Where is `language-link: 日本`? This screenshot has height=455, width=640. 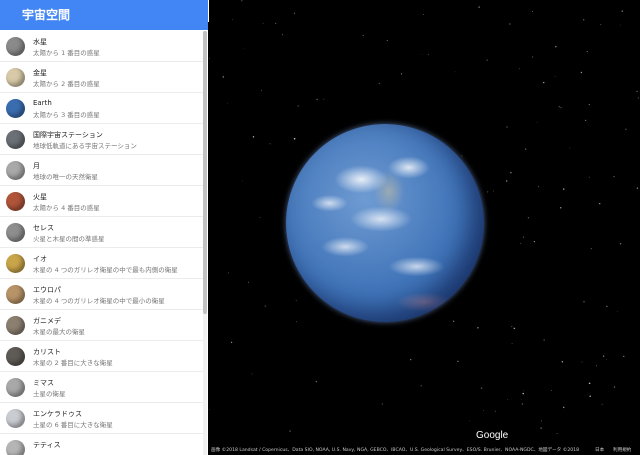 language-link: 日本 is located at coordinates (599, 450).